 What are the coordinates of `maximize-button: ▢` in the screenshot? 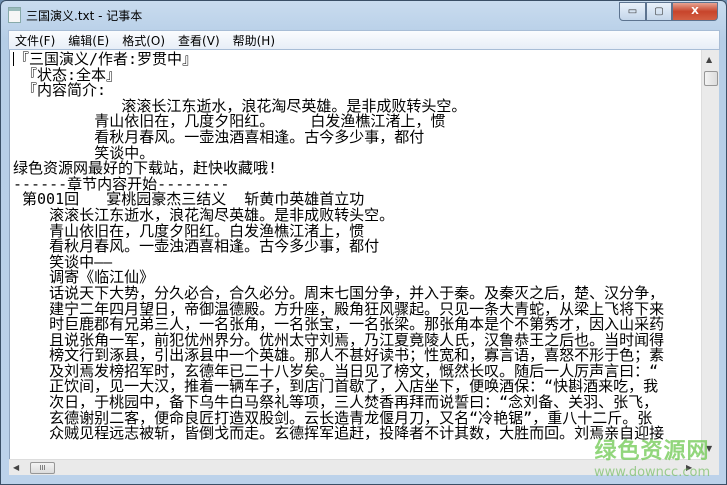 It's located at (659, 11).